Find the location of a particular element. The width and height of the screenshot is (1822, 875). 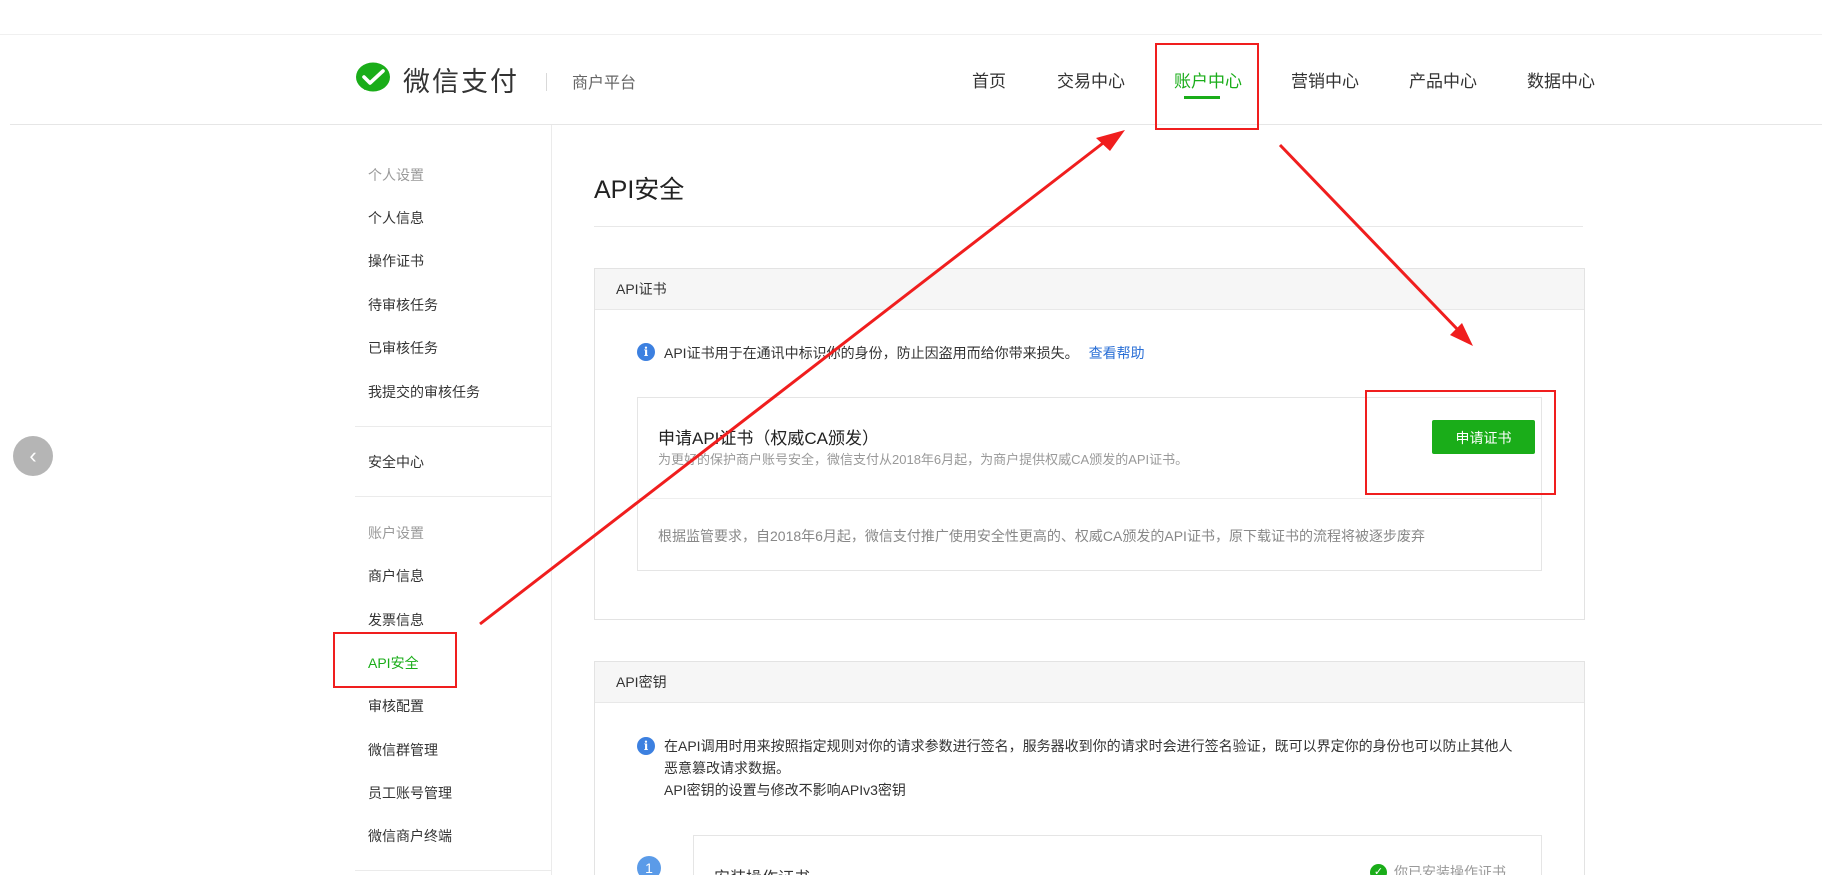

api-key-info-line: API密钥的设置与修改不影响APIv3密钥 is located at coordinates (785, 790).